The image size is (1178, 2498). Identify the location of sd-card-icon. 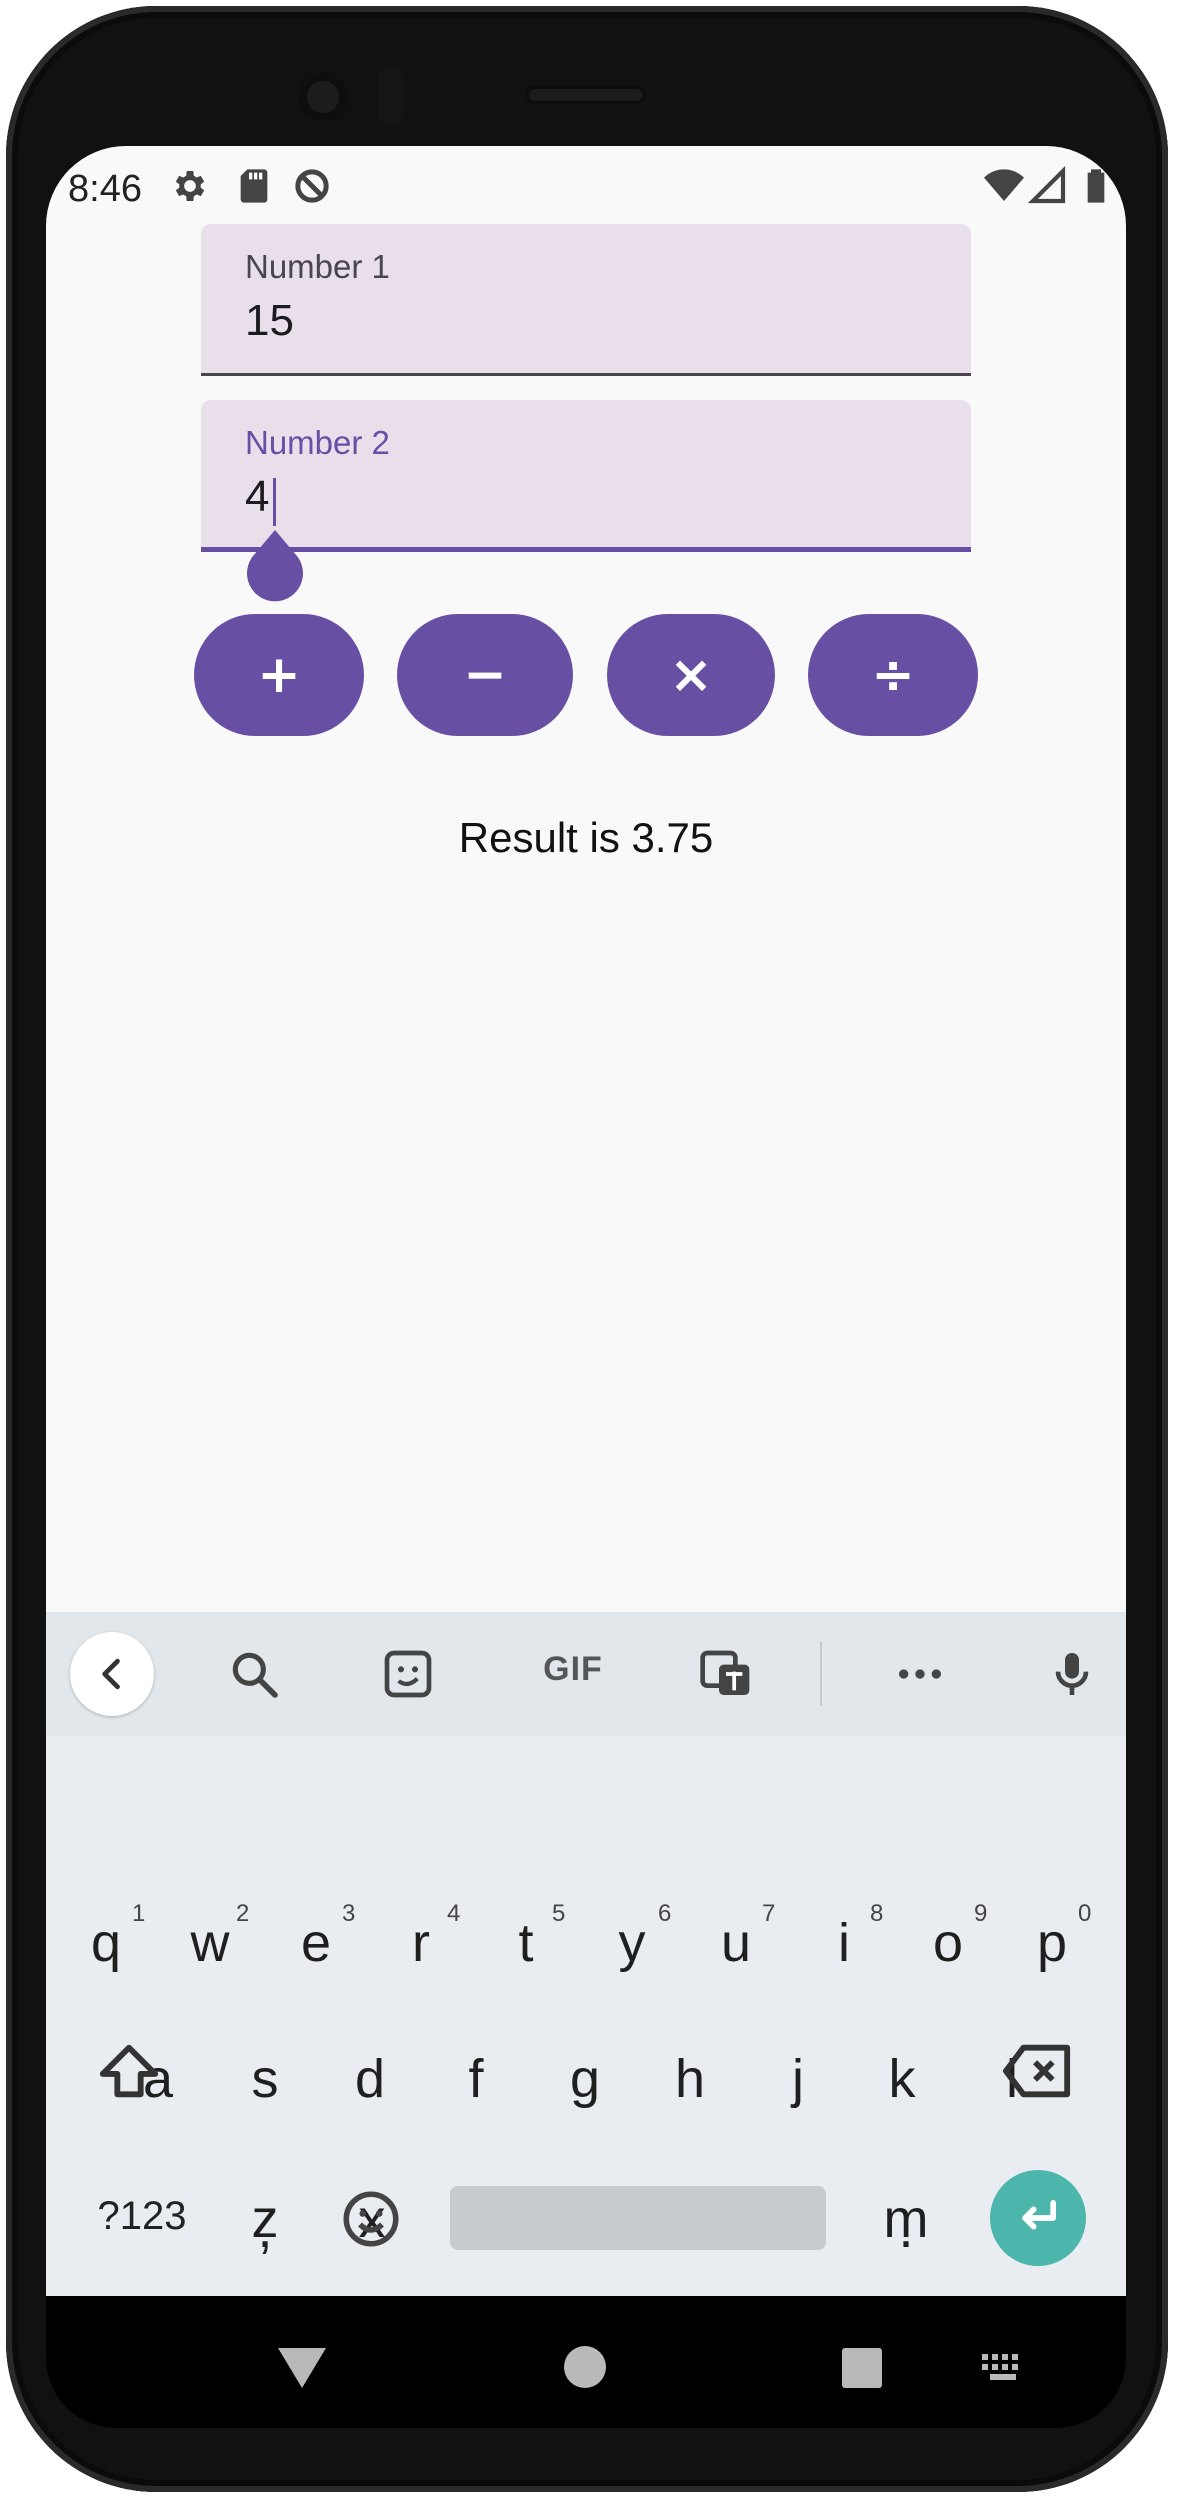
(254, 186).